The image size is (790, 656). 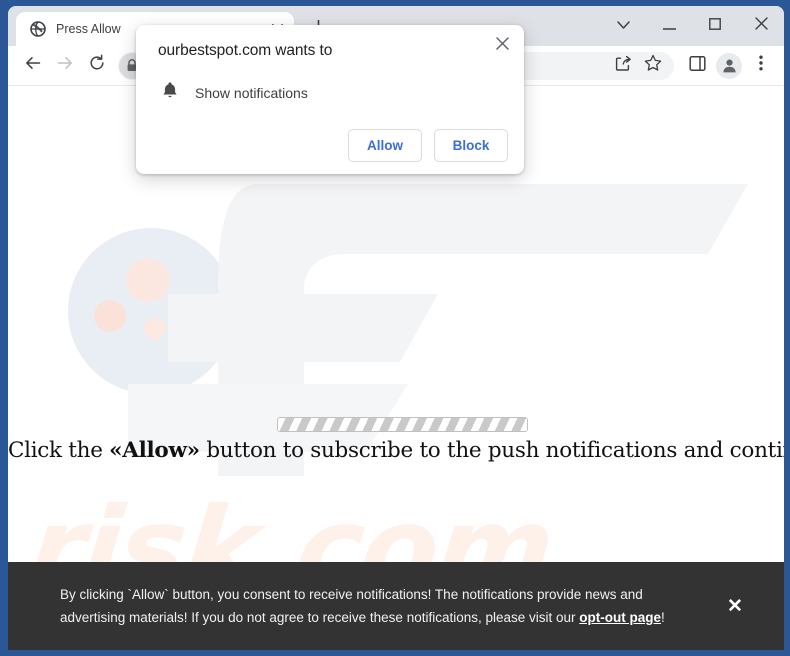 I want to click on reload-icon, so click(x=97, y=65).